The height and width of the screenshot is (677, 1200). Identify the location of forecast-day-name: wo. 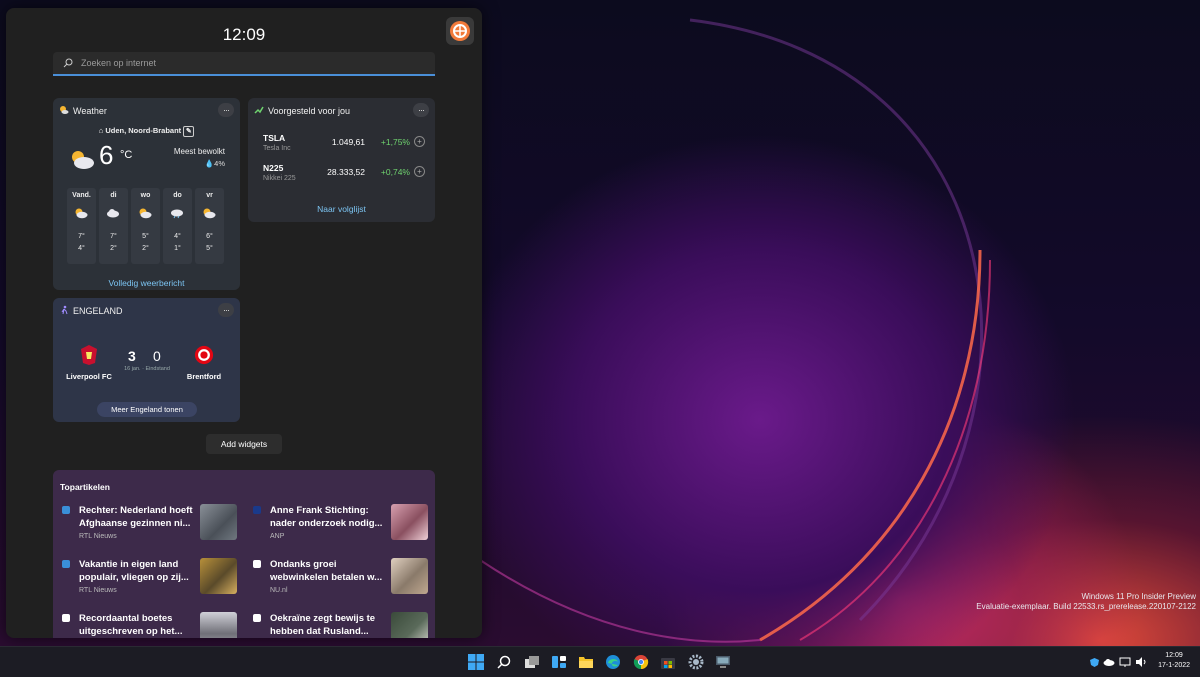
(145, 195).